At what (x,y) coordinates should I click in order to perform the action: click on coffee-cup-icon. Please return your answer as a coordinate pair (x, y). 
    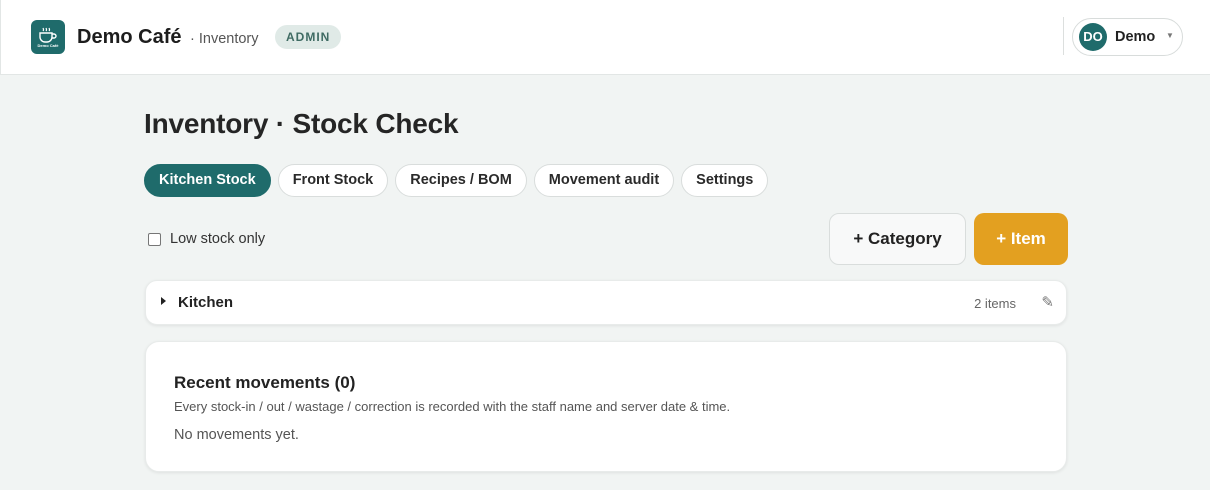
    Looking at the image, I should click on (48, 35).